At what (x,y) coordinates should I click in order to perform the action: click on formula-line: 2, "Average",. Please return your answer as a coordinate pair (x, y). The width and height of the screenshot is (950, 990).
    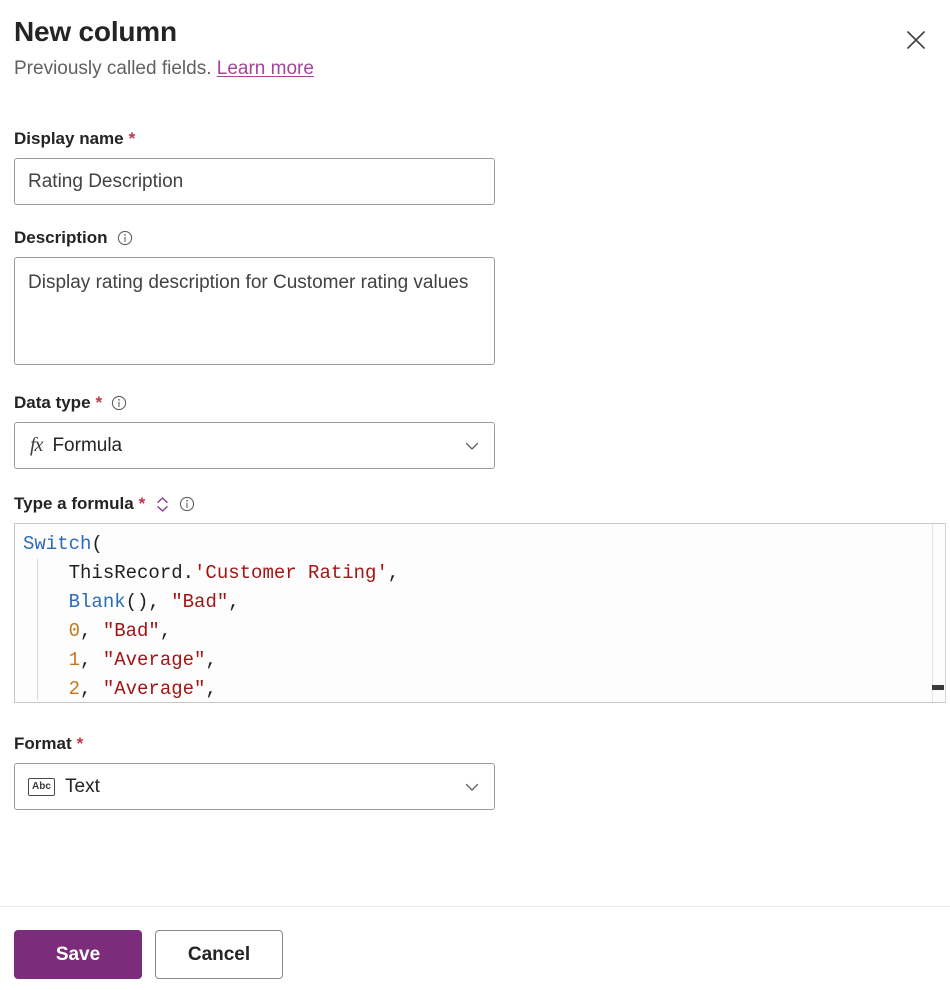
    Looking at the image, I should click on (142, 689).